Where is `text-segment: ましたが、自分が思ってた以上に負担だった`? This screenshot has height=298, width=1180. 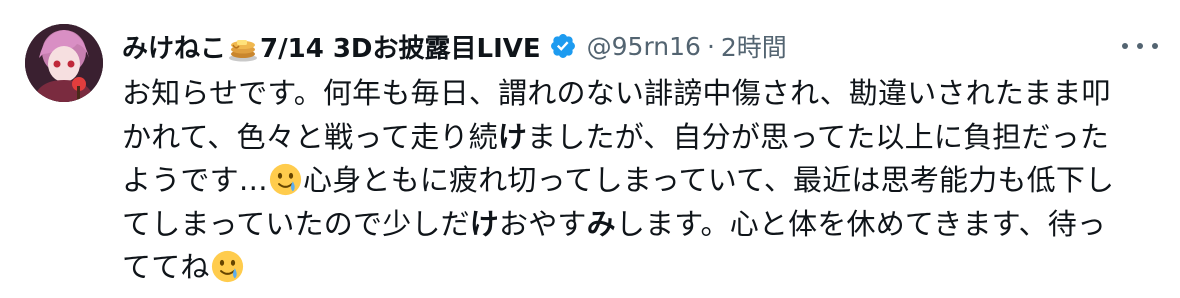
text-segment: ましたが、自分が思ってた以上に負担だった is located at coordinates (818, 136).